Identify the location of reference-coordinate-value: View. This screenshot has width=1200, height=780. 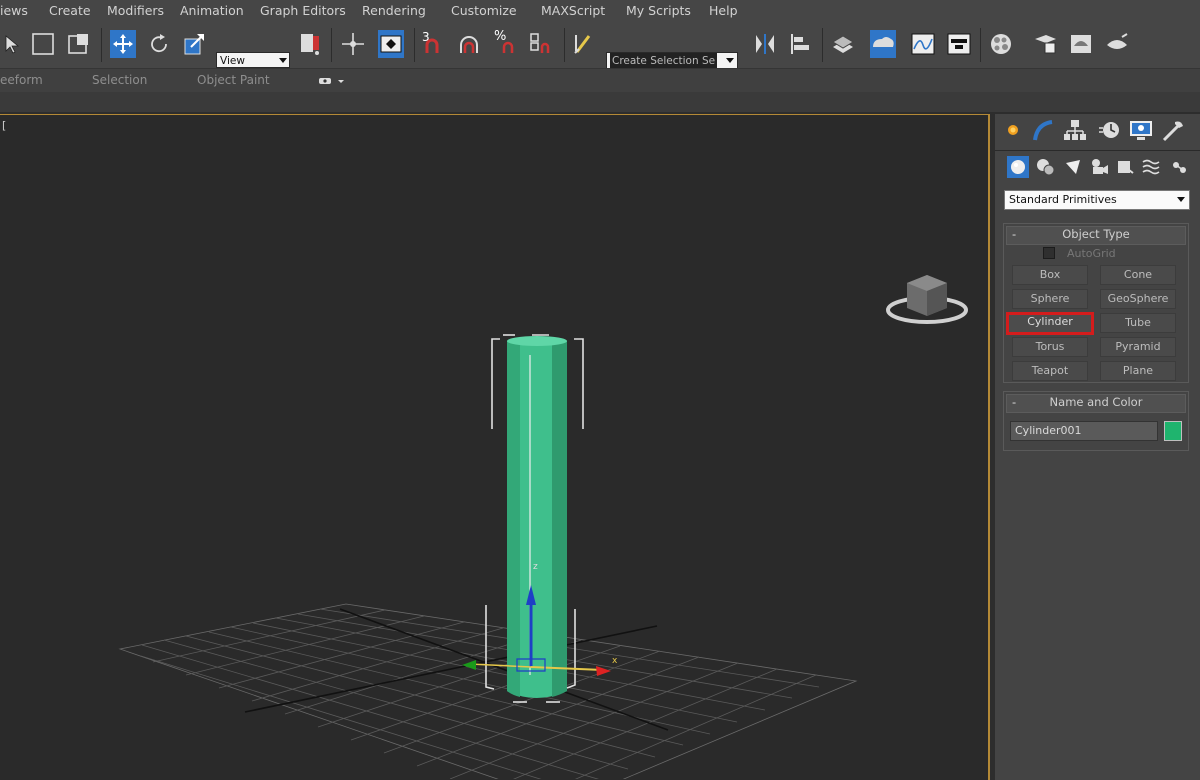
(232, 61).